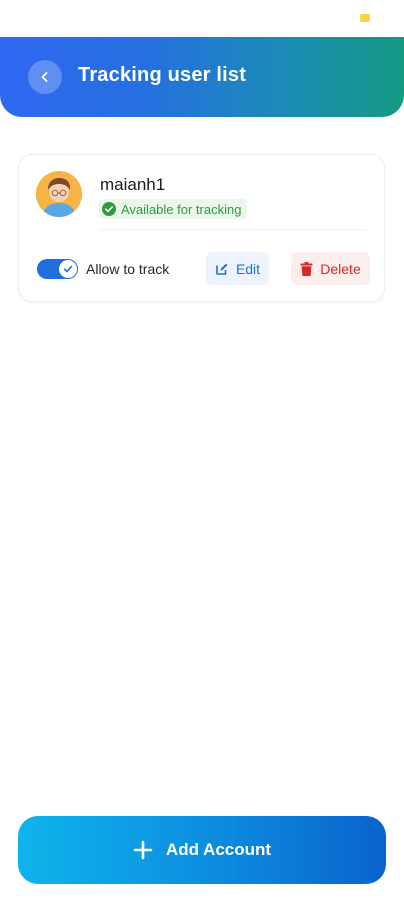 The height and width of the screenshot is (900, 404). What do you see at coordinates (162, 75) in the screenshot?
I see `page-title: Tracking user list` at bounding box center [162, 75].